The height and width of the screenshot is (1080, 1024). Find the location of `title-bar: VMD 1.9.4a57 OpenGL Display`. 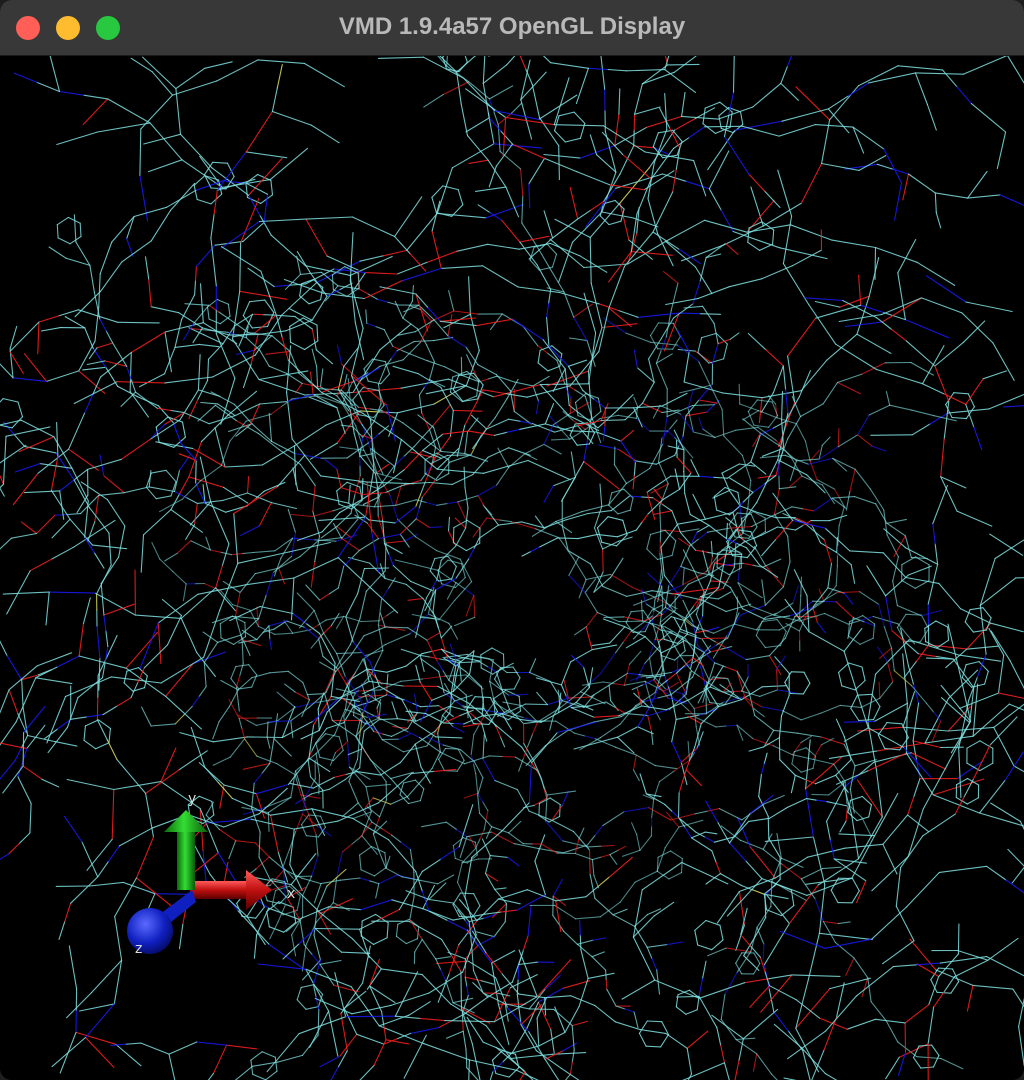

title-bar: VMD 1.9.4a57 OpenGL Display is located at coordinates (512, 28).